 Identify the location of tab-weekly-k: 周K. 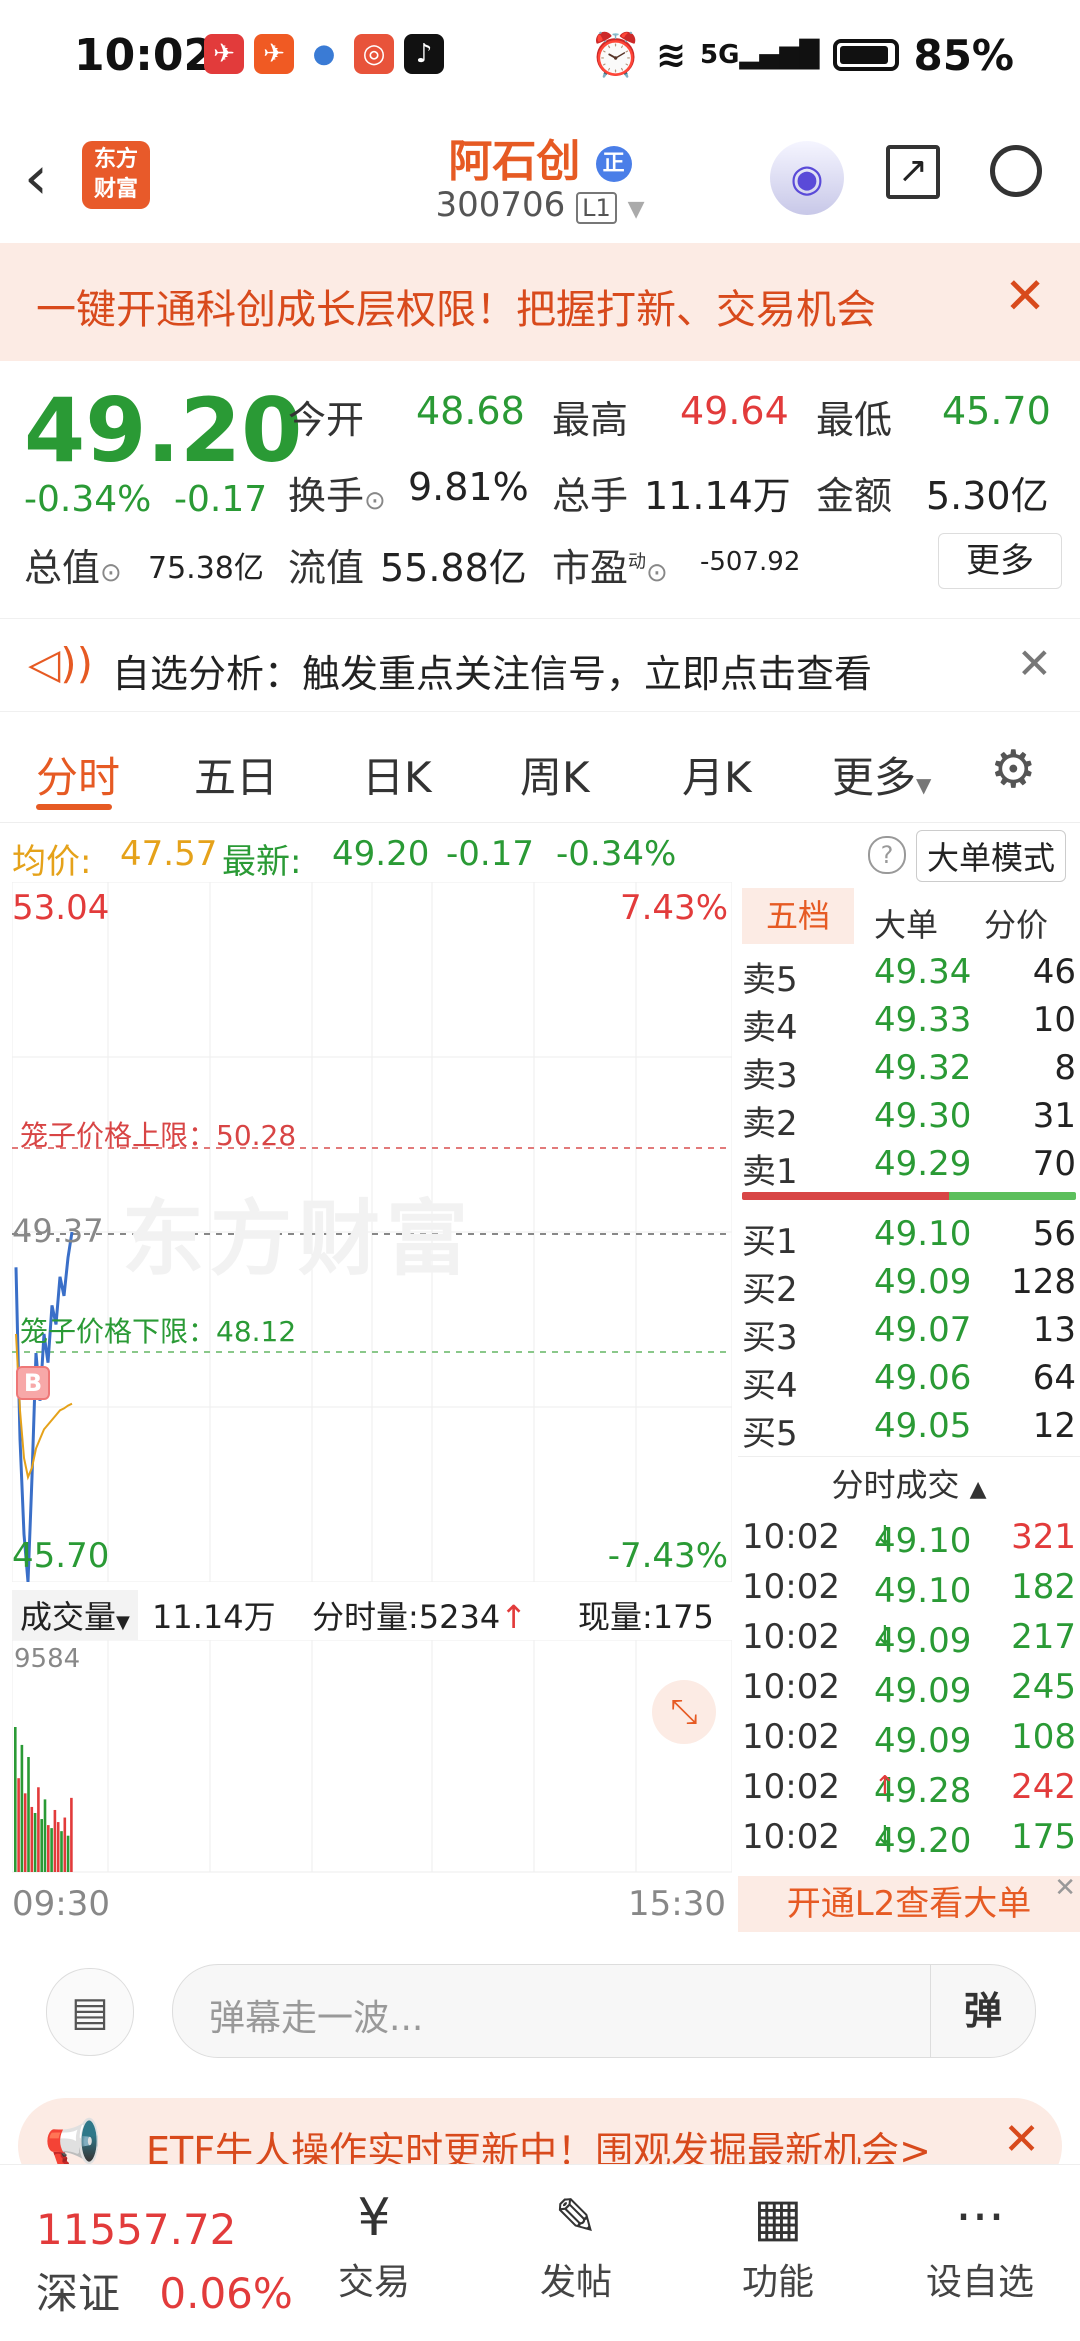
(555, 774).